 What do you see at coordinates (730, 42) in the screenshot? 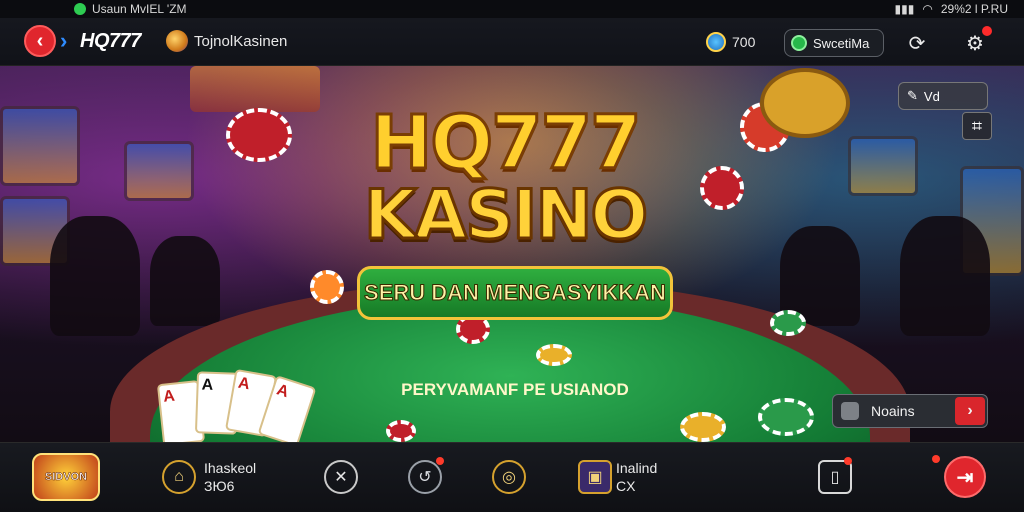
I see `coin-balance: 700` at bounding box center [730, 42].